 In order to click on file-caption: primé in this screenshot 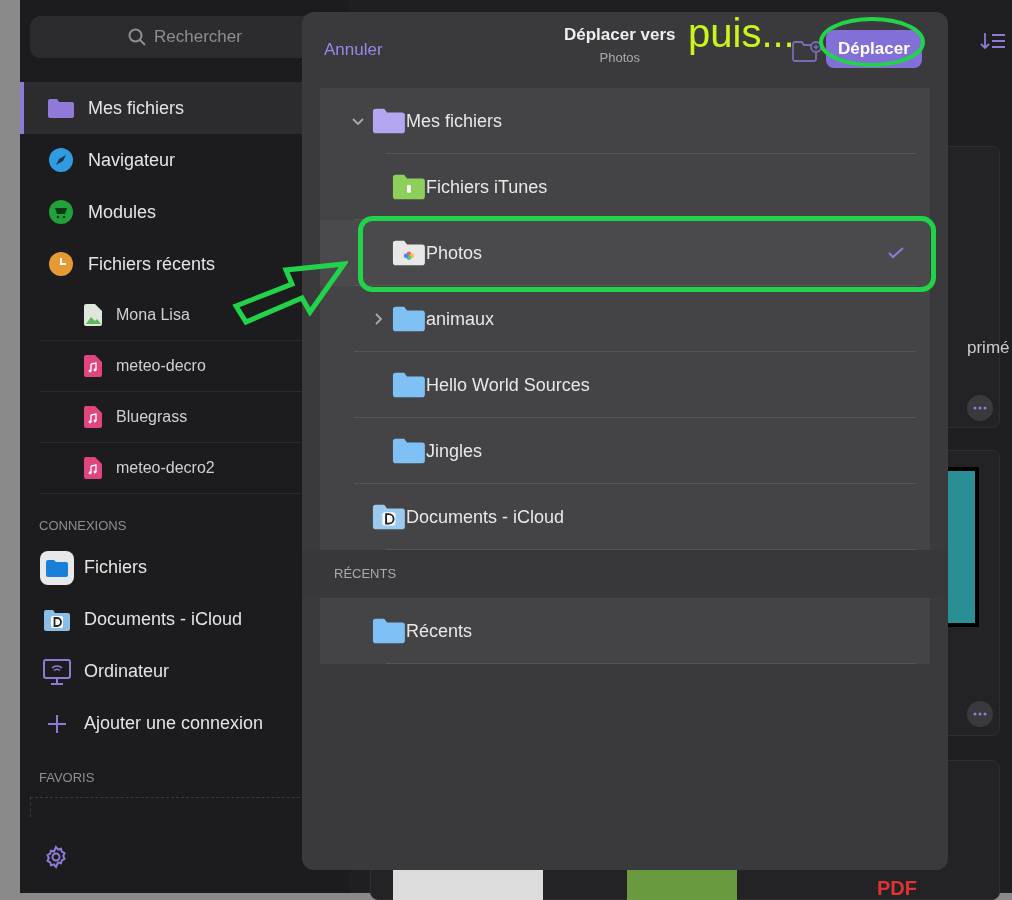, I will do `click(988, 348)`.